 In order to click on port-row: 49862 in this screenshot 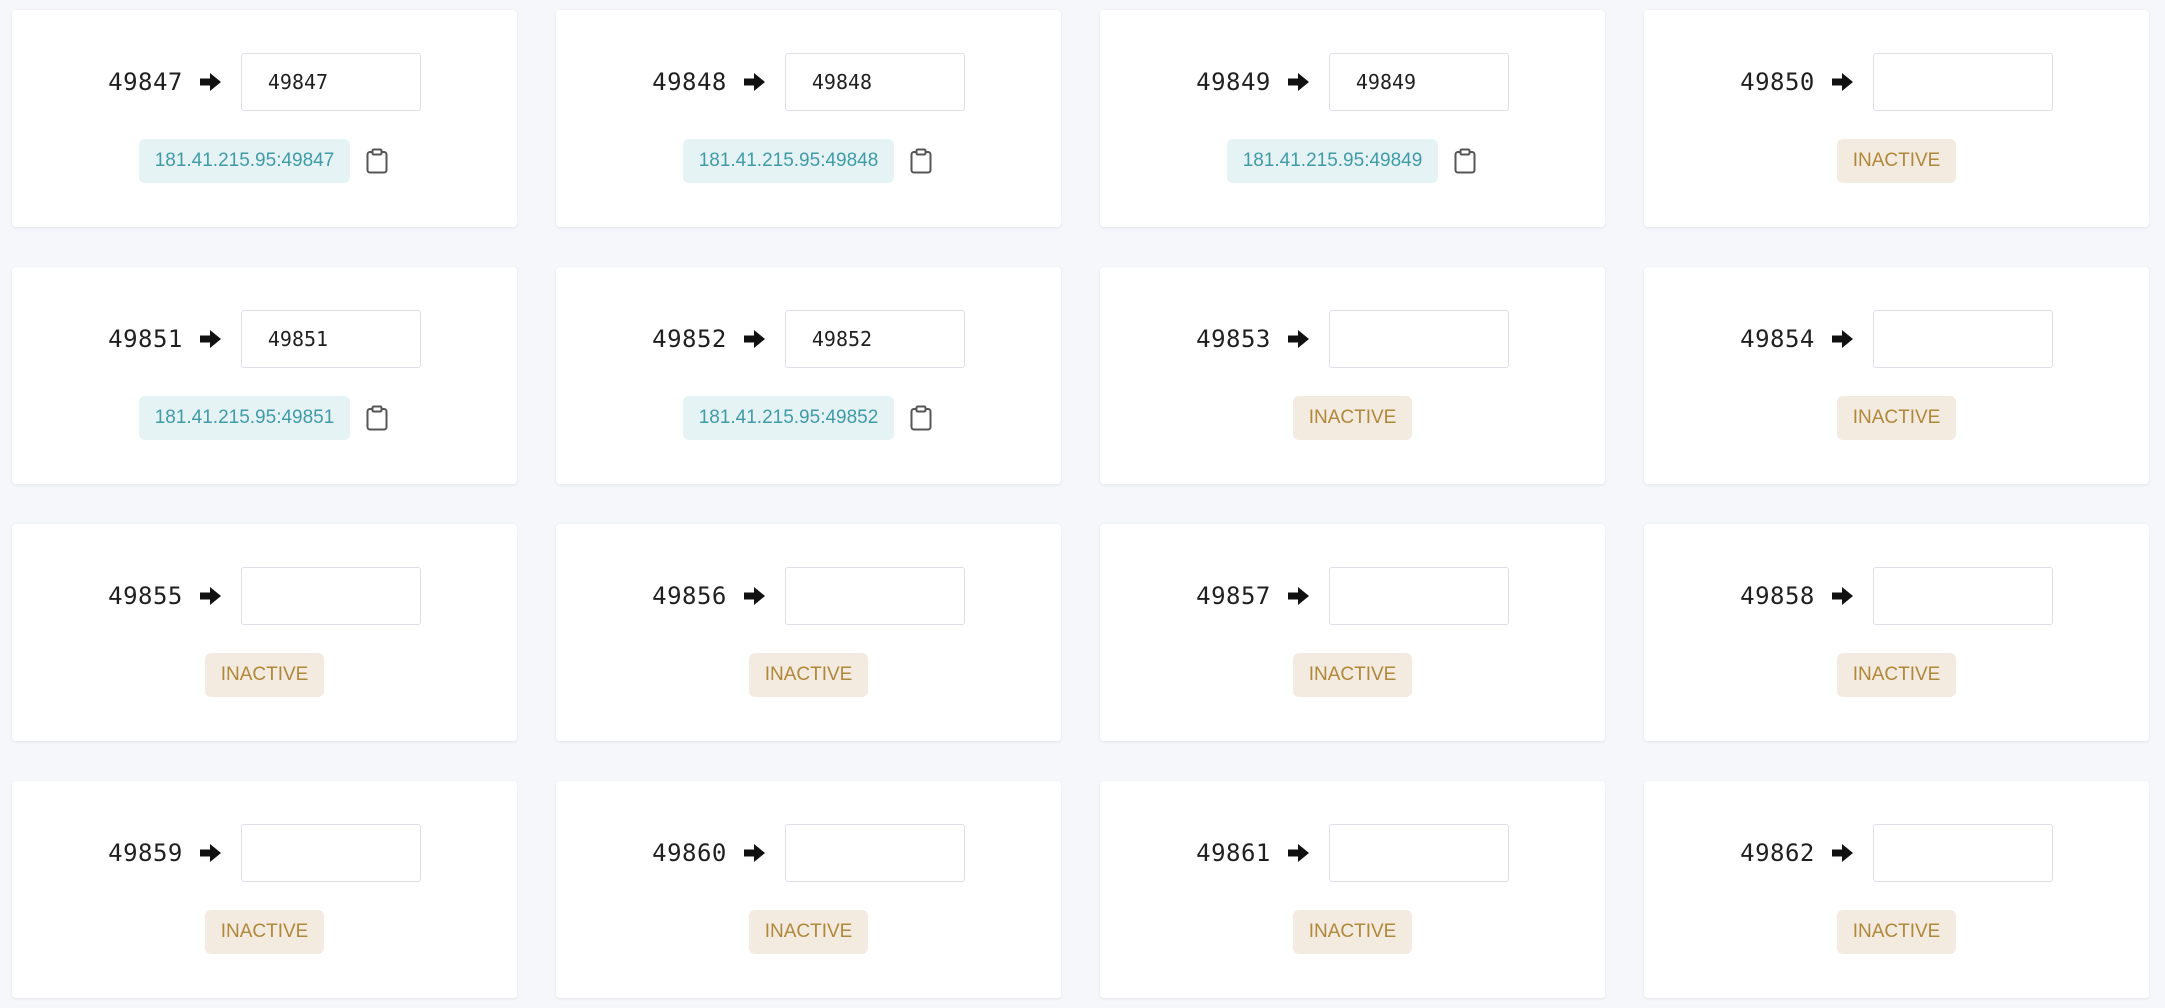, I will do `click(1896, 853)`.